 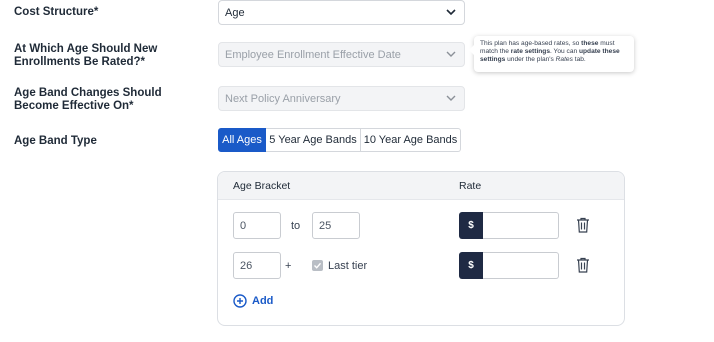 What do you see at coordinates (240, 301) in the screenshot?
I see `plus-circle-icon` at bounding box center [240, 301].